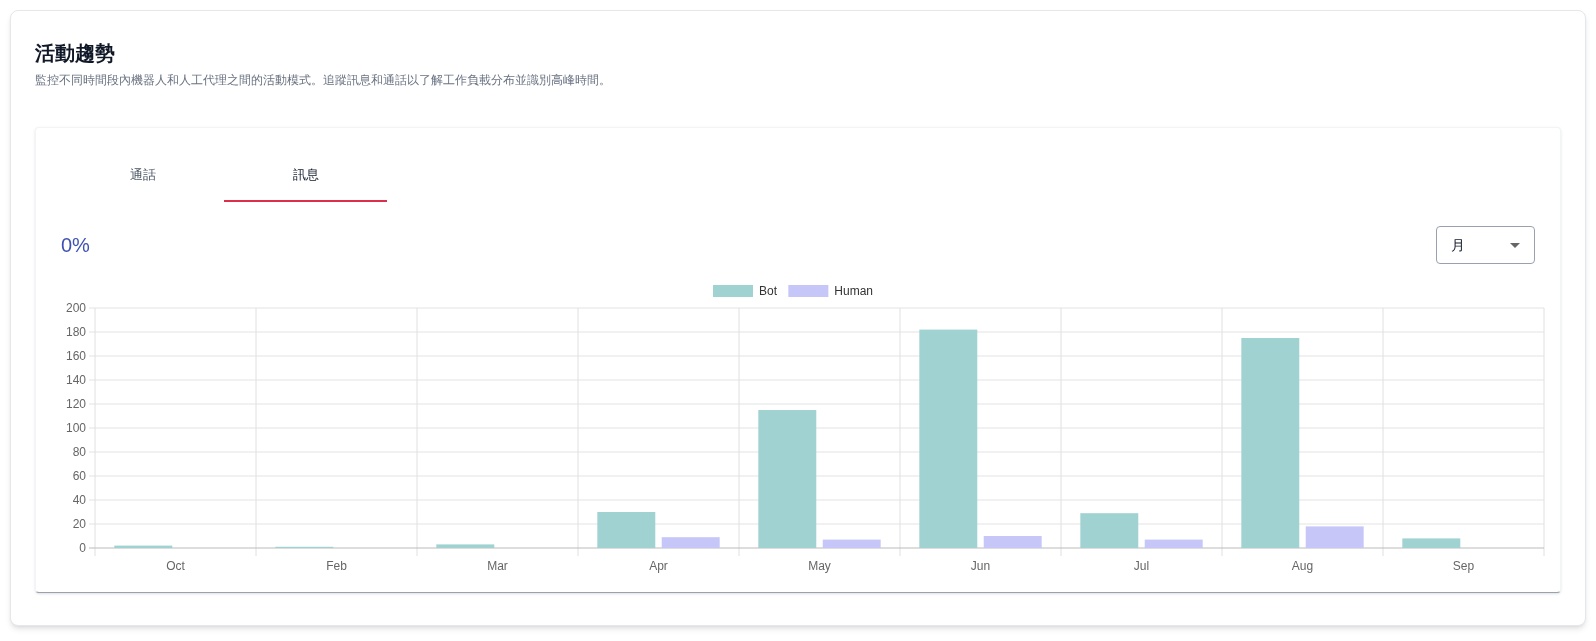  I want to click on x-tick-label: May, so click(819, 566).